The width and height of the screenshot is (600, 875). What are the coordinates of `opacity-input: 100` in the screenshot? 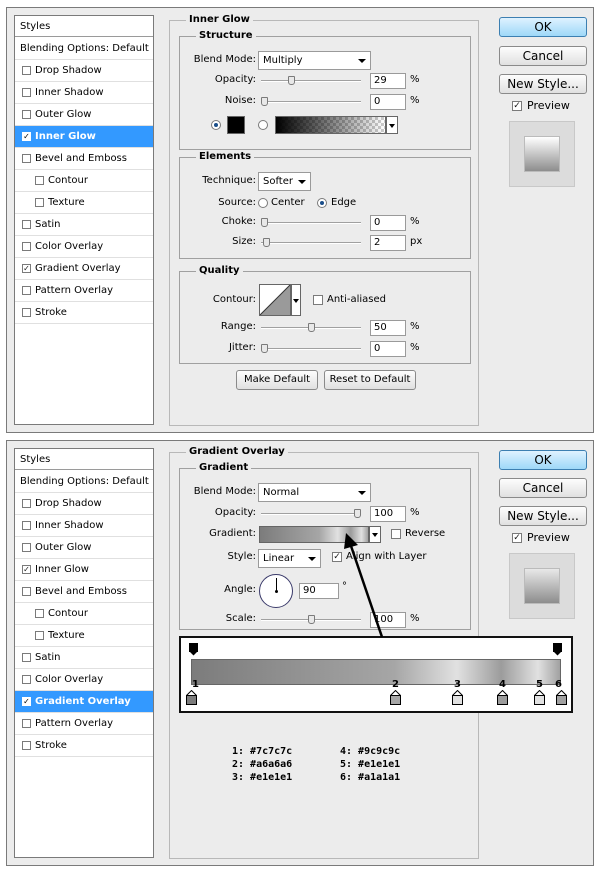 It's located at (388, 514).